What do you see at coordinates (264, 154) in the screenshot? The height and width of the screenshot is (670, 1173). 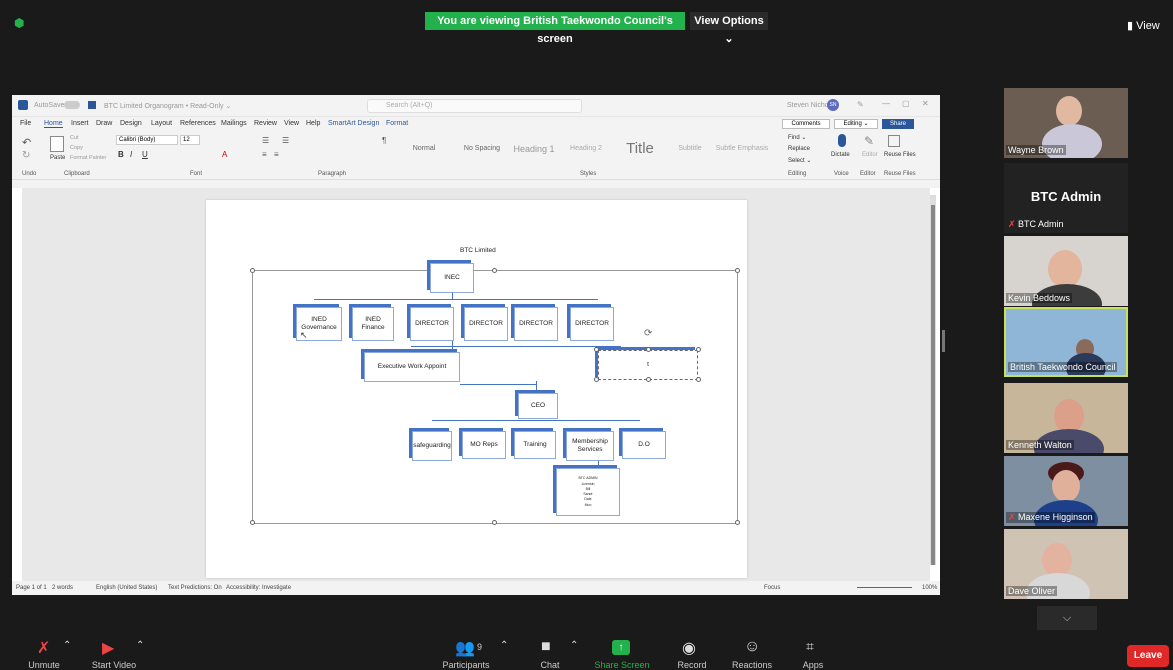 I see `align-left-icon: ≡` at bounding box center [264, 154].